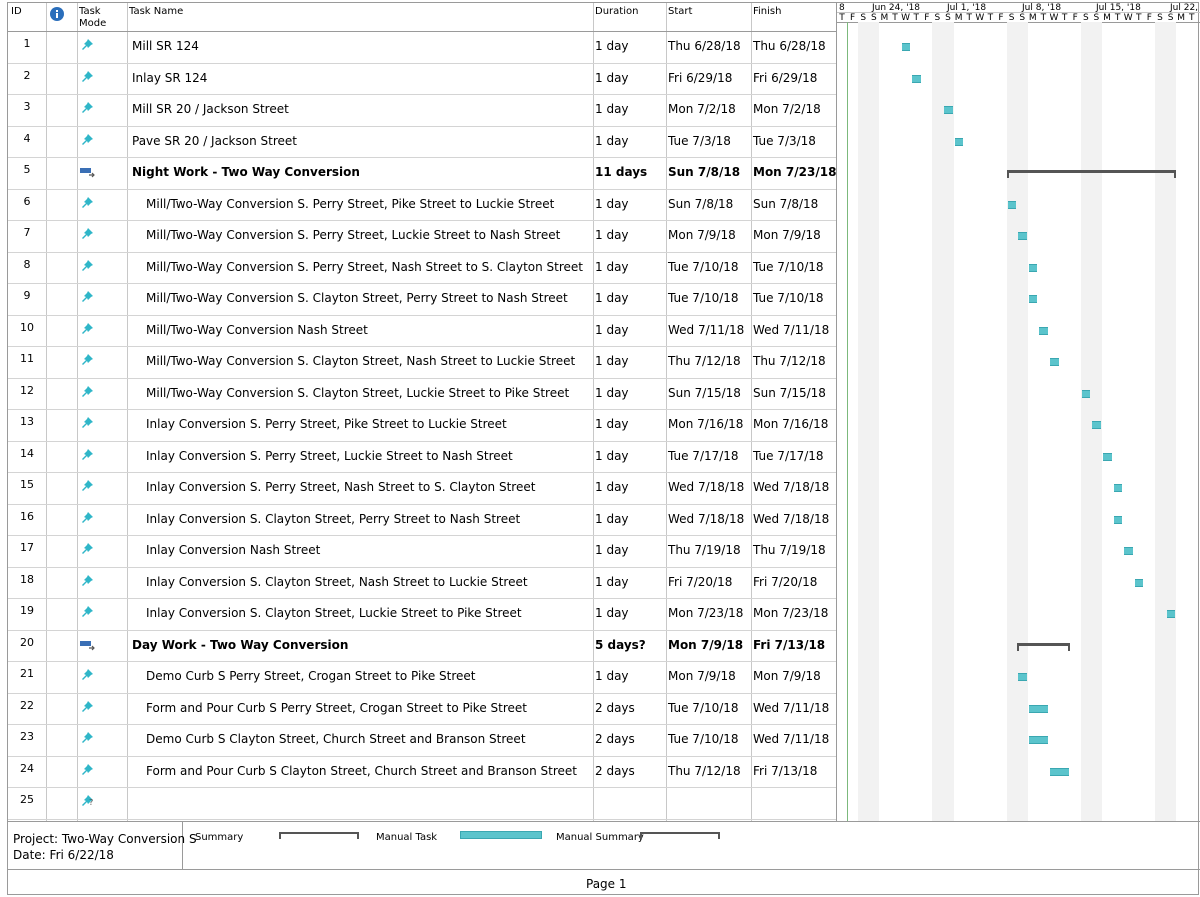 Image resolution: width=1200 pixels, height=897 pixels. Describe the element at coordinates (789, 550) in the screenshot. I see `task-finish: Thu 7/19/18` at that location.